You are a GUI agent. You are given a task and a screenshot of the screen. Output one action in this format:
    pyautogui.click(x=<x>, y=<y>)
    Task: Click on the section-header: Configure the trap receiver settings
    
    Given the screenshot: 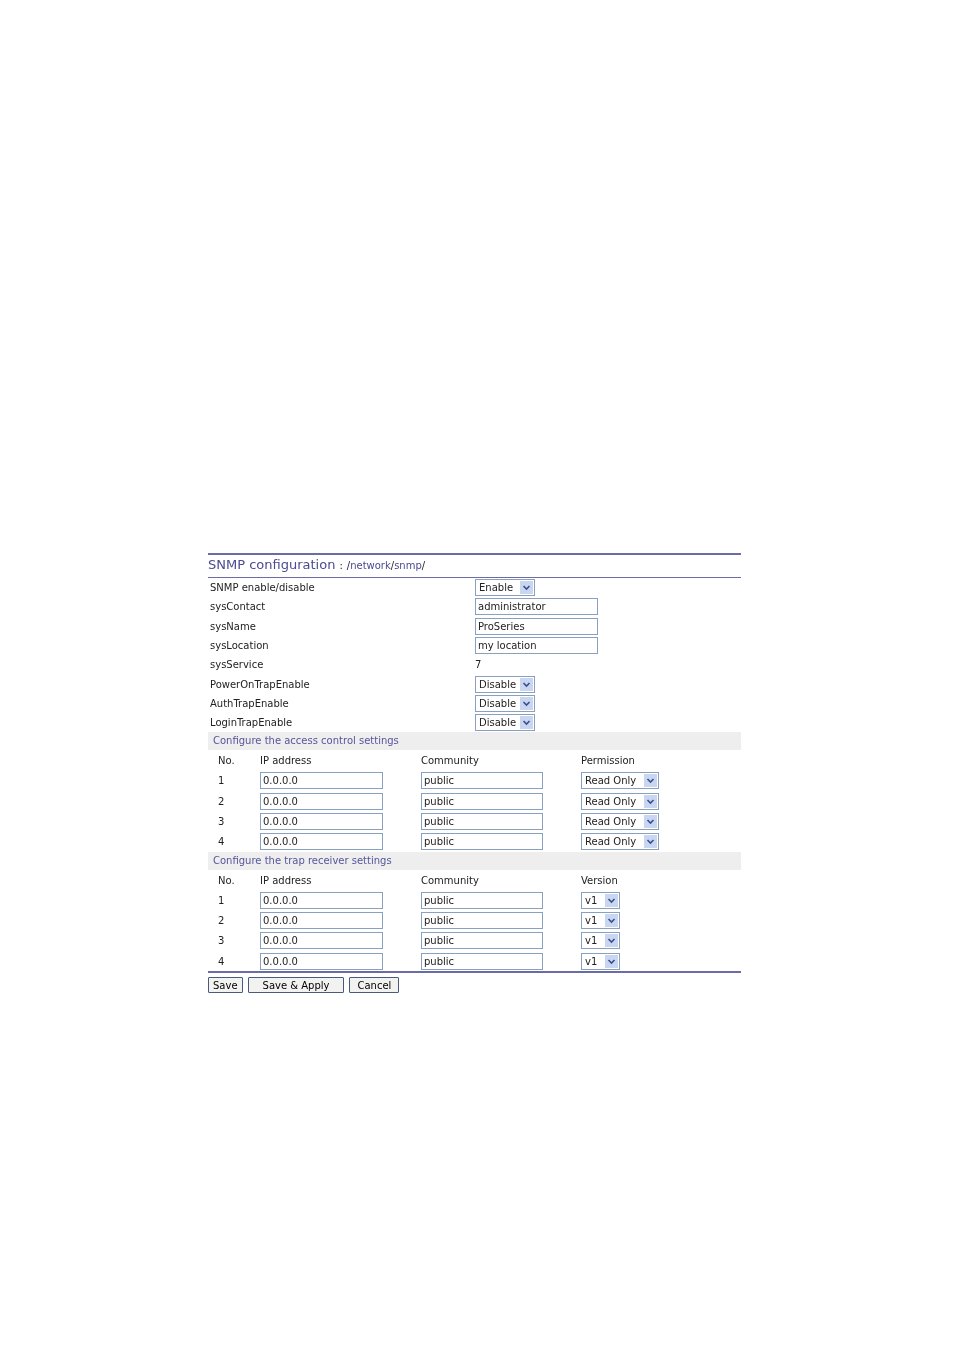 What is the action you would take?
    pyautogui.click(x=474, y=860)
    